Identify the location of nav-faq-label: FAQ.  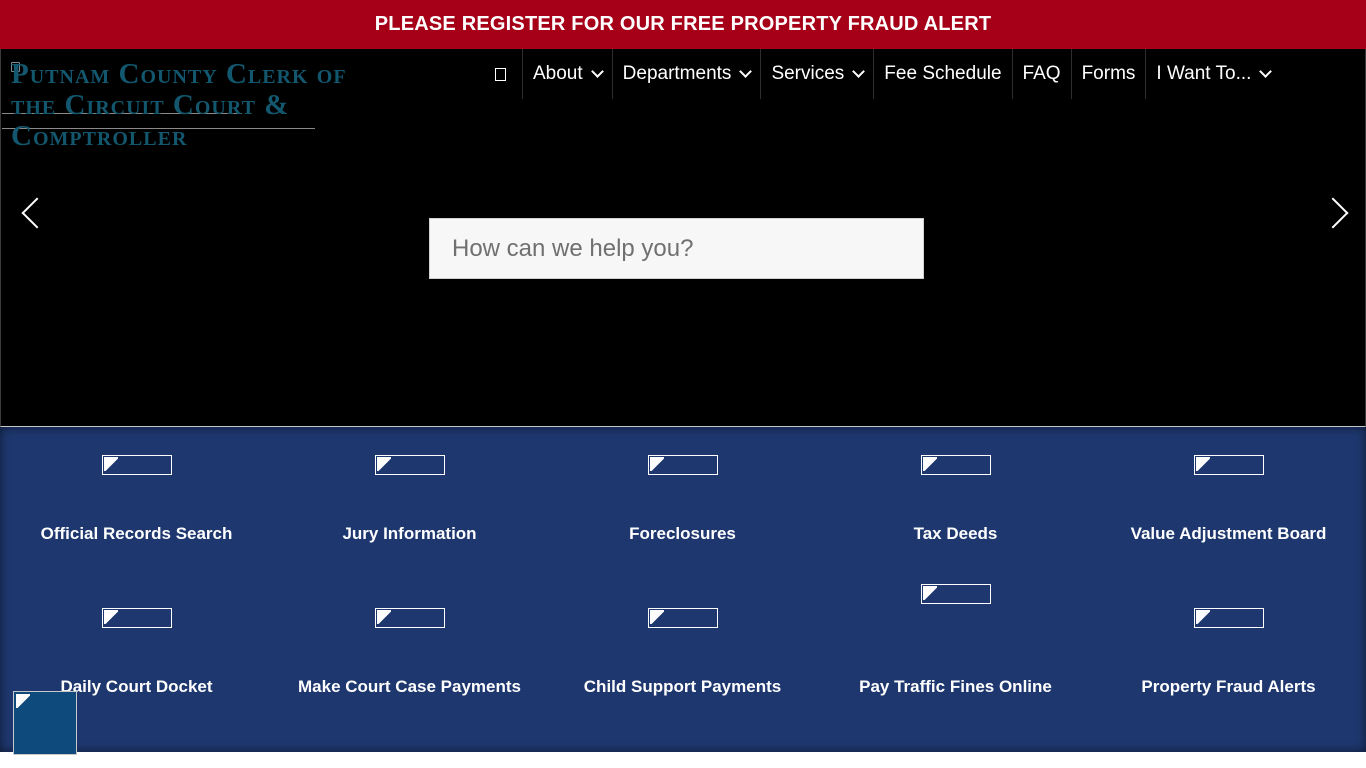
(1041, 73).